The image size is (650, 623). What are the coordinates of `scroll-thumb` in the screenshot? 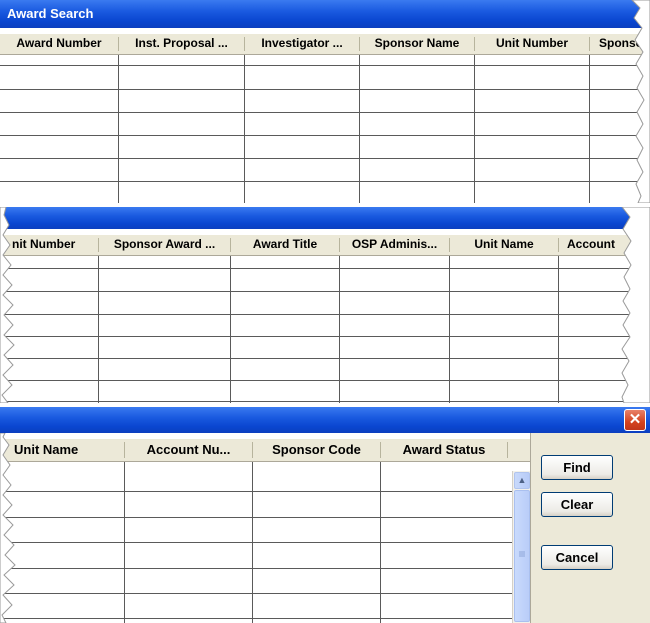 It's located at (522, 556).